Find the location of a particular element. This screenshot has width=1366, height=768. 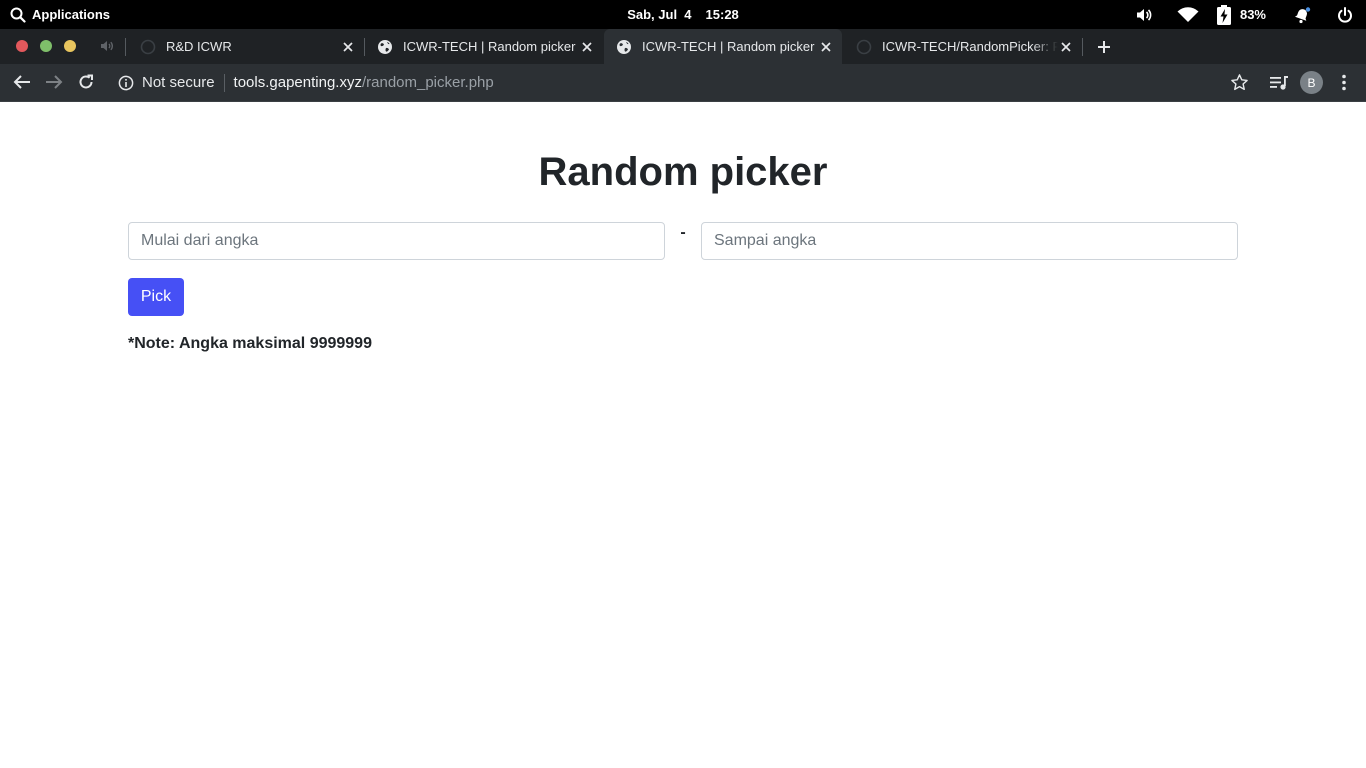

applications-label: Applications is located at coordinates (71, 14).